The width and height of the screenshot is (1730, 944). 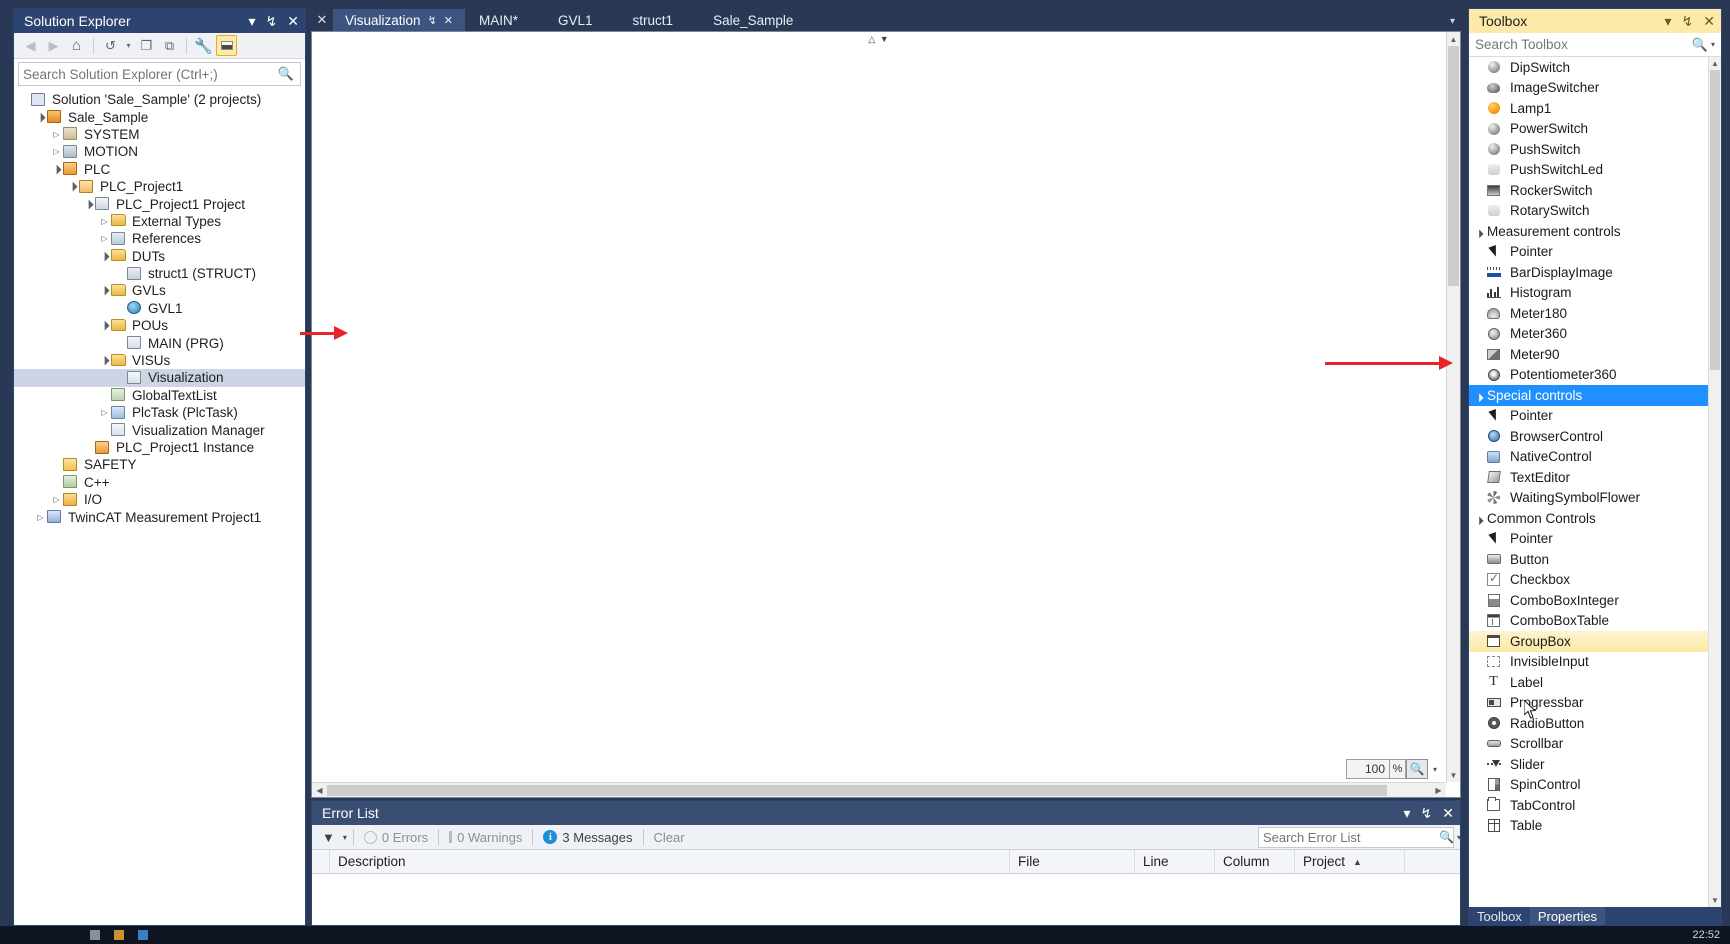 What do you see at coordinates (1588, 436) in the screenshot?
I see `toolbox-item: BrowserControl` at bounding box center [1588, 436].